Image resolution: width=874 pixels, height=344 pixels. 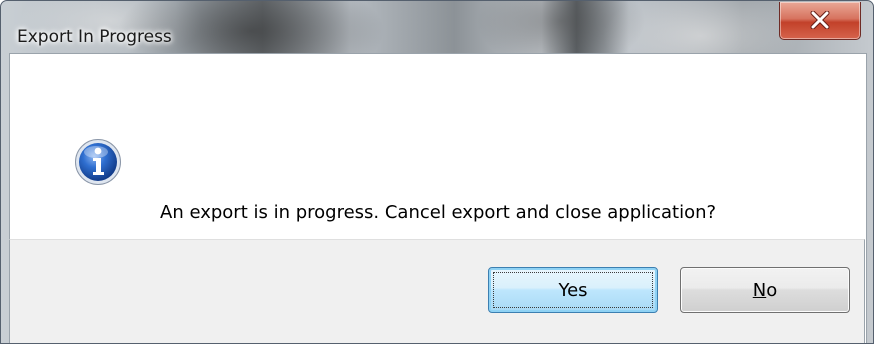 I want to click on no-button-label: No, so click(x=765, y=290).